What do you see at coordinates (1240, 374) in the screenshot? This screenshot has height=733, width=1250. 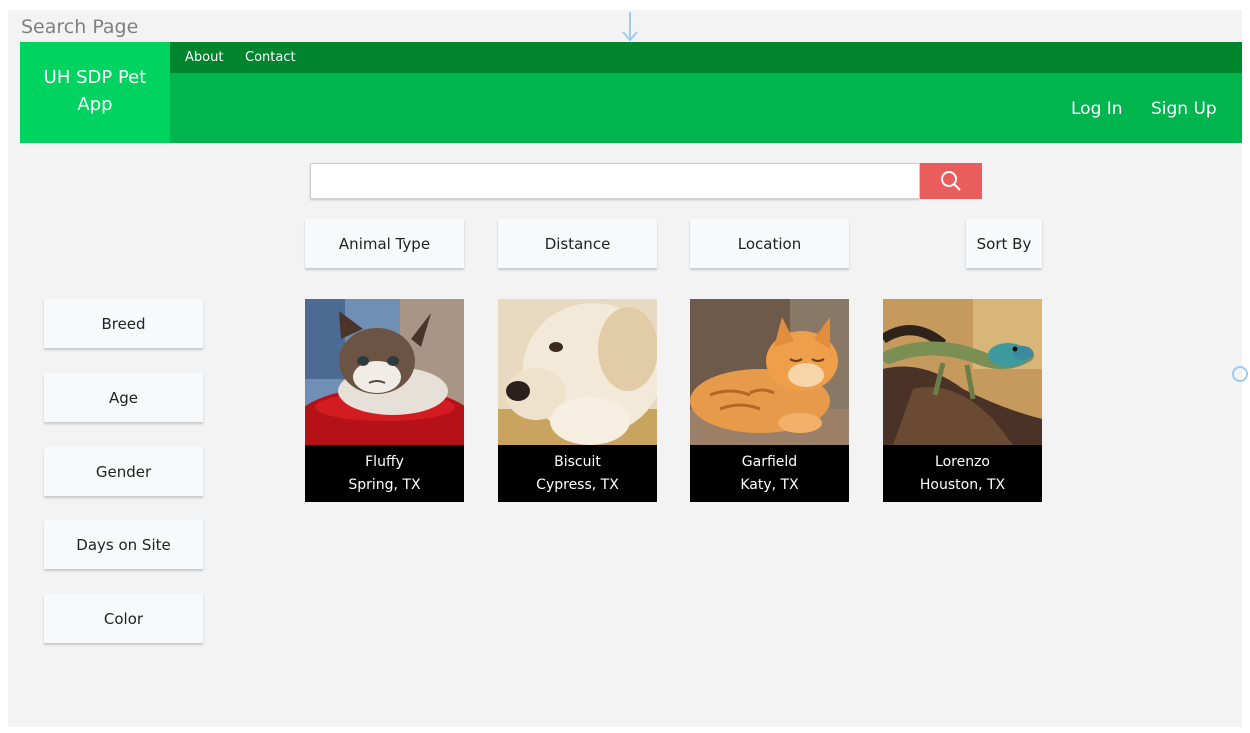 I see `circle-handle-icon` at bounding box center [1240, 374].